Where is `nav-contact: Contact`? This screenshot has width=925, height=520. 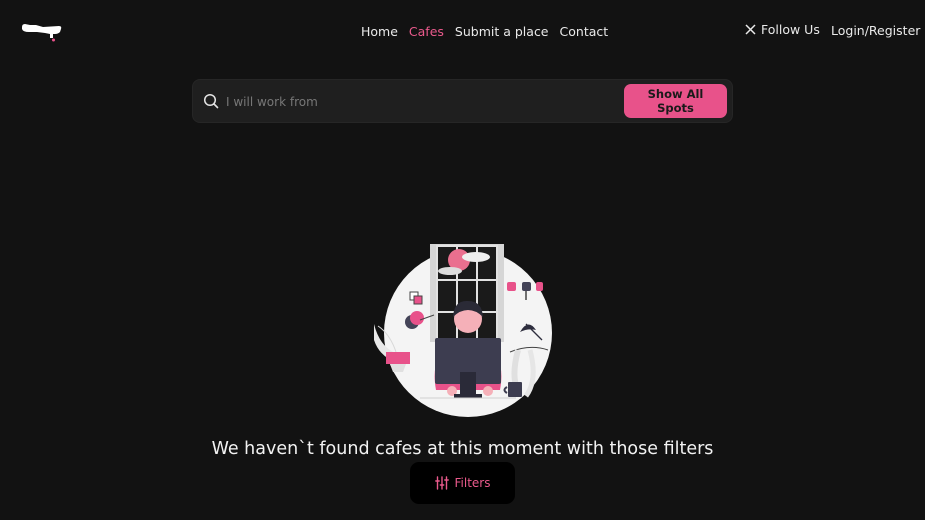
nav-contact: Contact is located at coordinates (584, 31).